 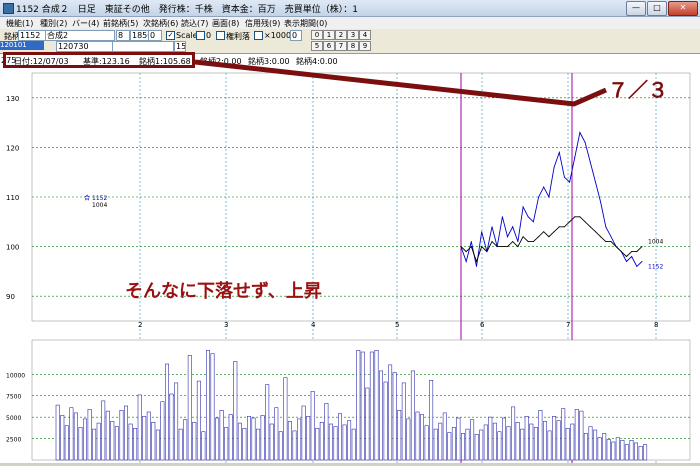 What do you see at coordinates (329, 35) in the screenshot?
I see `key-1: 1` at bounding box center [329, 35].